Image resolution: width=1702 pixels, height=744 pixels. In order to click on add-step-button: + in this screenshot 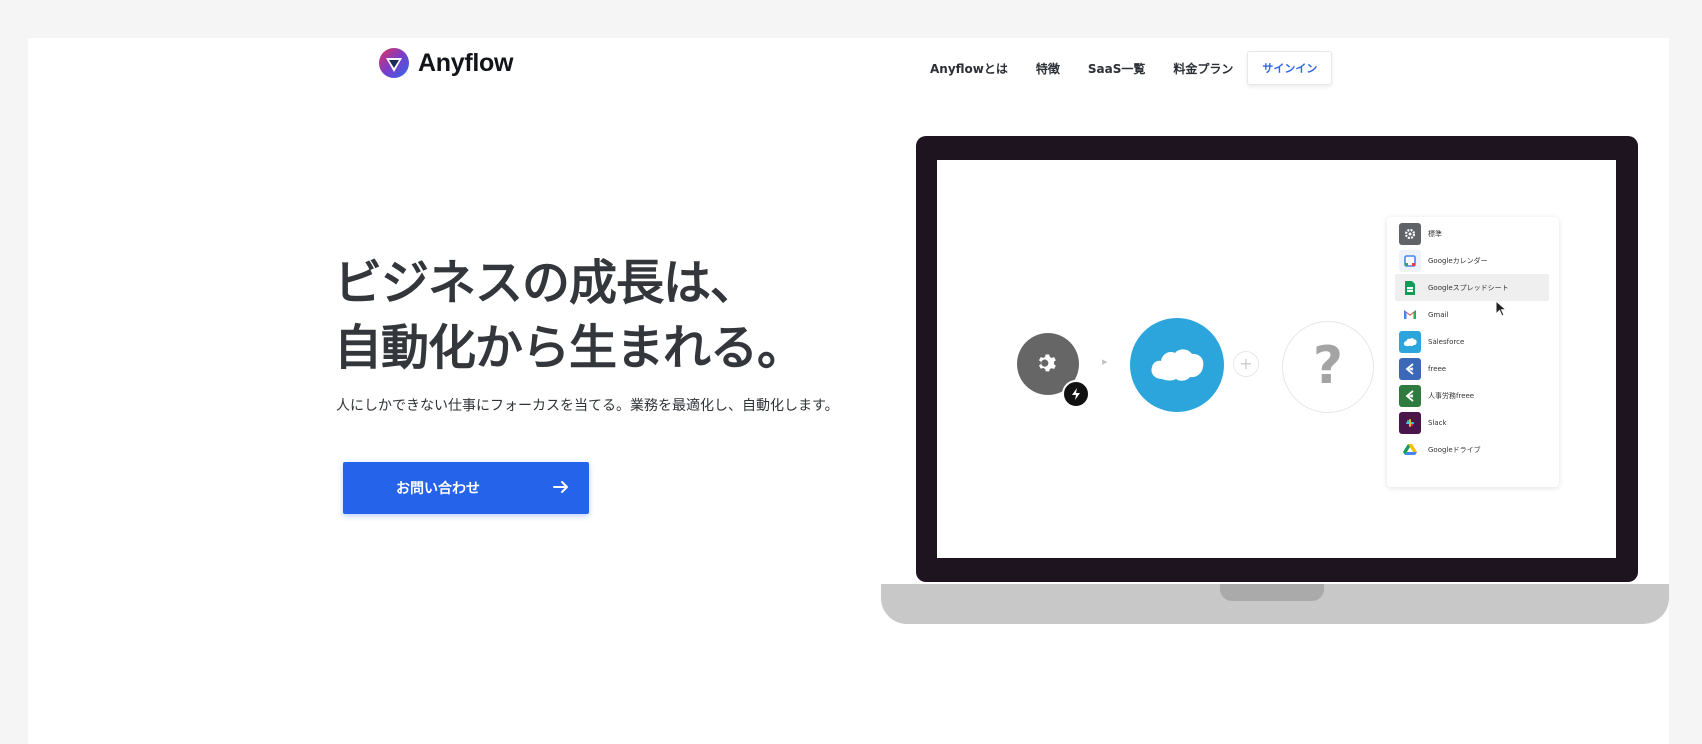, I will do `click(1246, 364)`.